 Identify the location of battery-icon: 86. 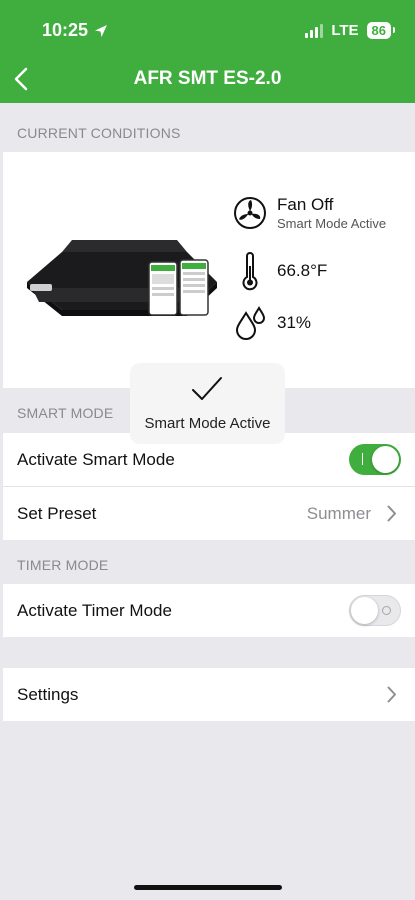
(381, 30).